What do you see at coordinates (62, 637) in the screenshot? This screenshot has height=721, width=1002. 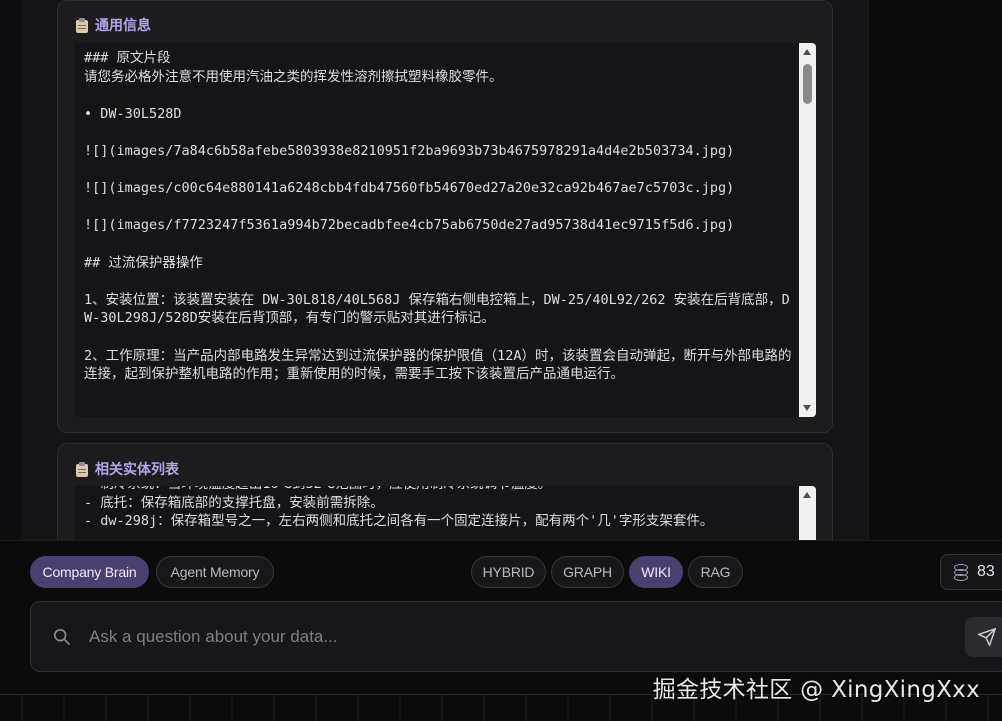 I see `search-icon` at bounding box center [62, 637].